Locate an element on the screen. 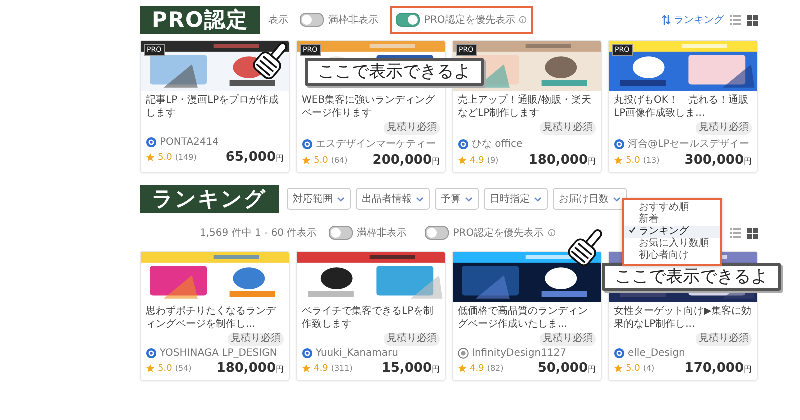 The image size is (800, 420). review-count: (311) is located at coordinates (342, 368).